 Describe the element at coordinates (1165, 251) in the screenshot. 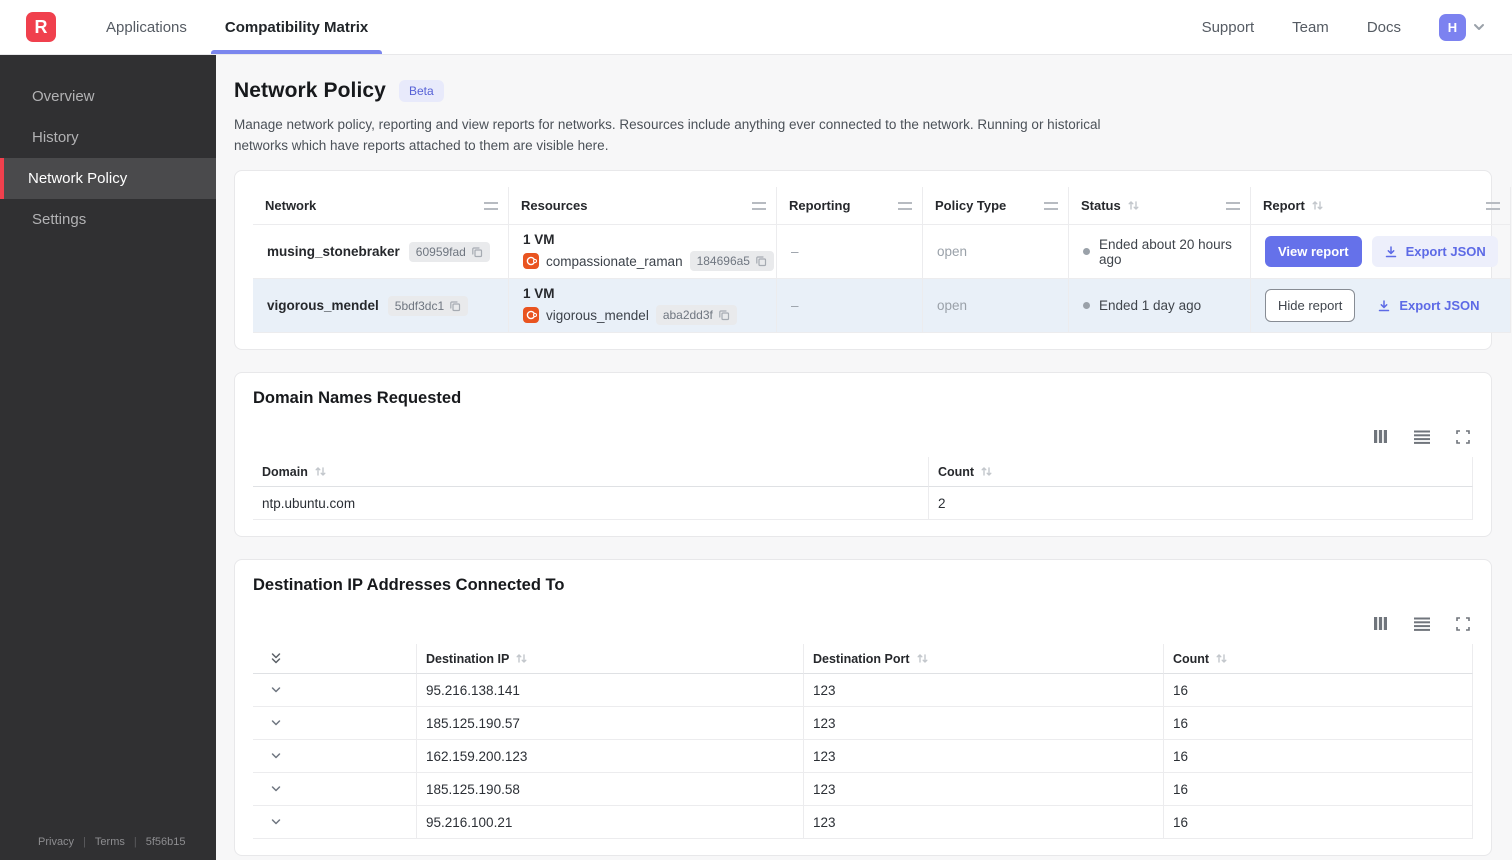

I see `status-text: Ended about 20 hours ago` at that location.